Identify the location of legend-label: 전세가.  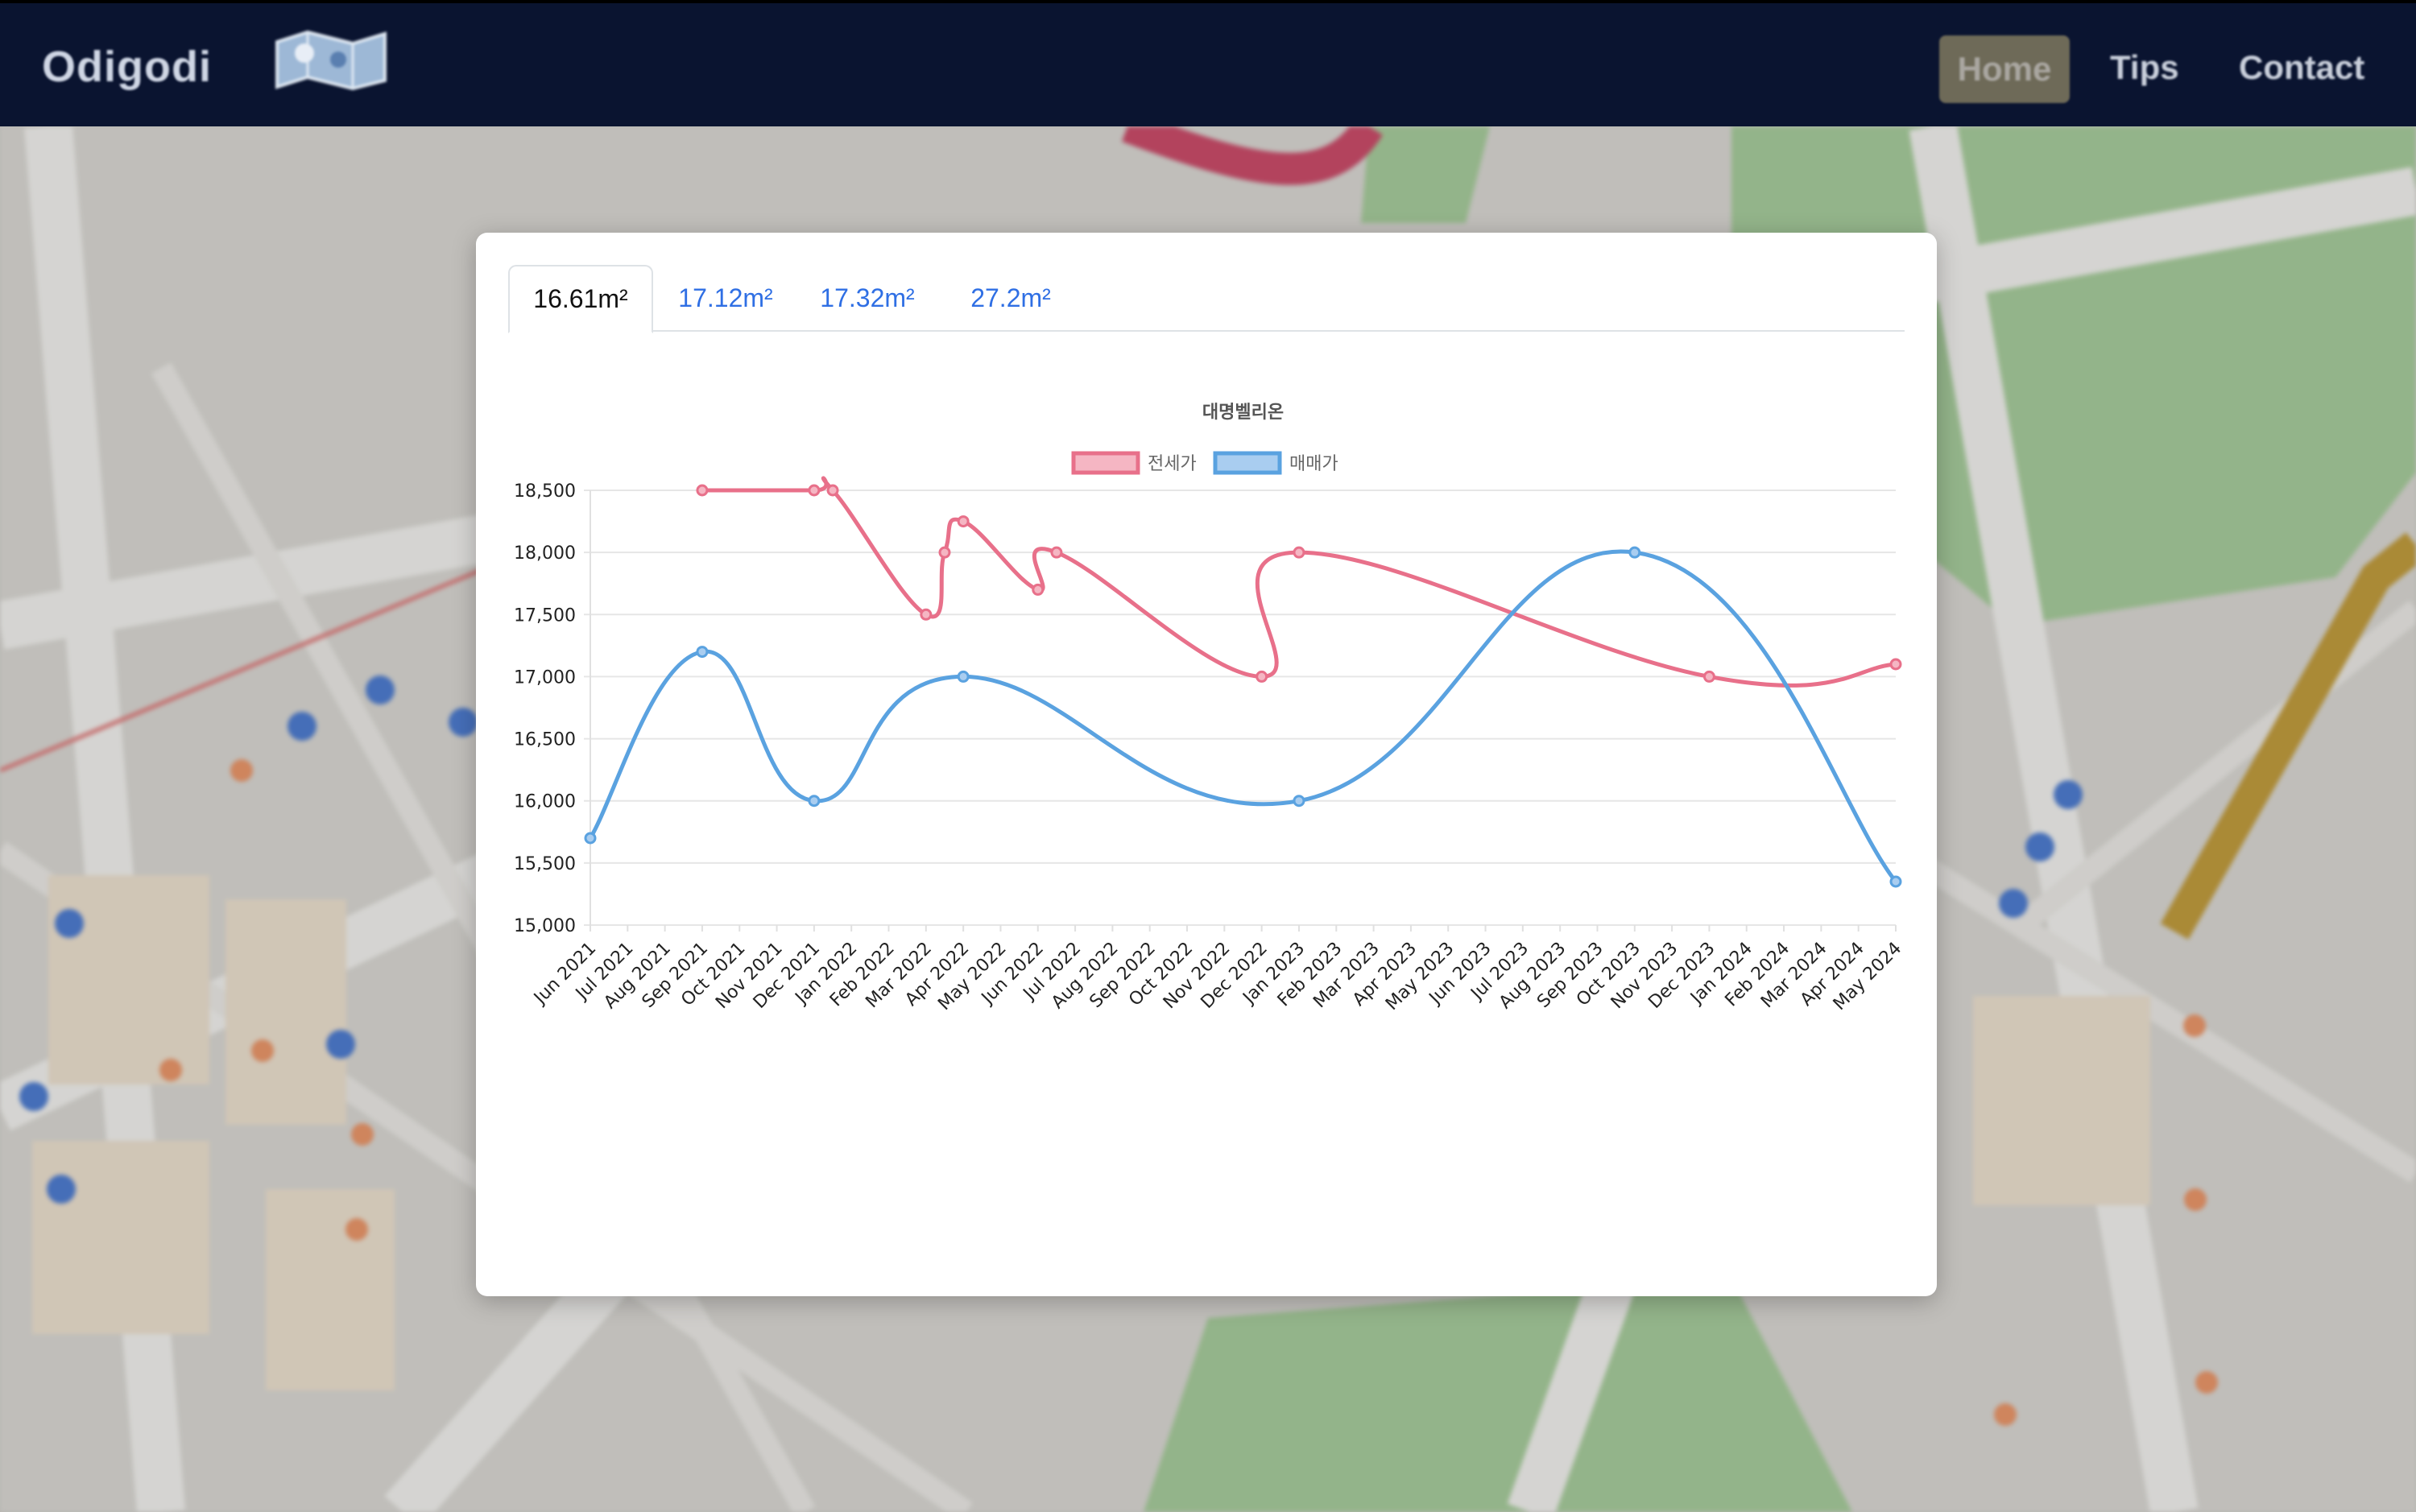
(1172, 464).